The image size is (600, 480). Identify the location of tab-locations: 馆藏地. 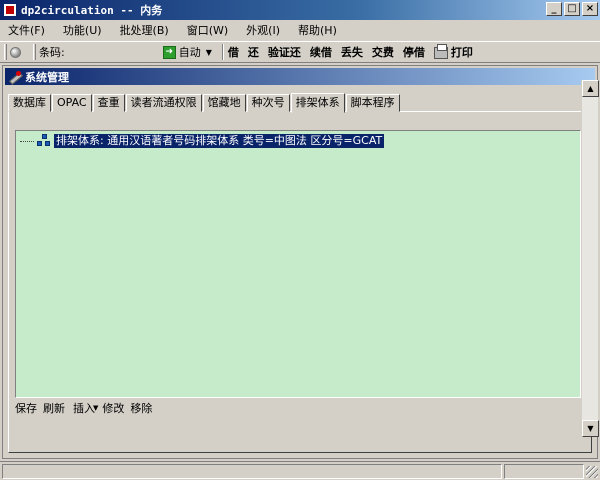
(224, 103).